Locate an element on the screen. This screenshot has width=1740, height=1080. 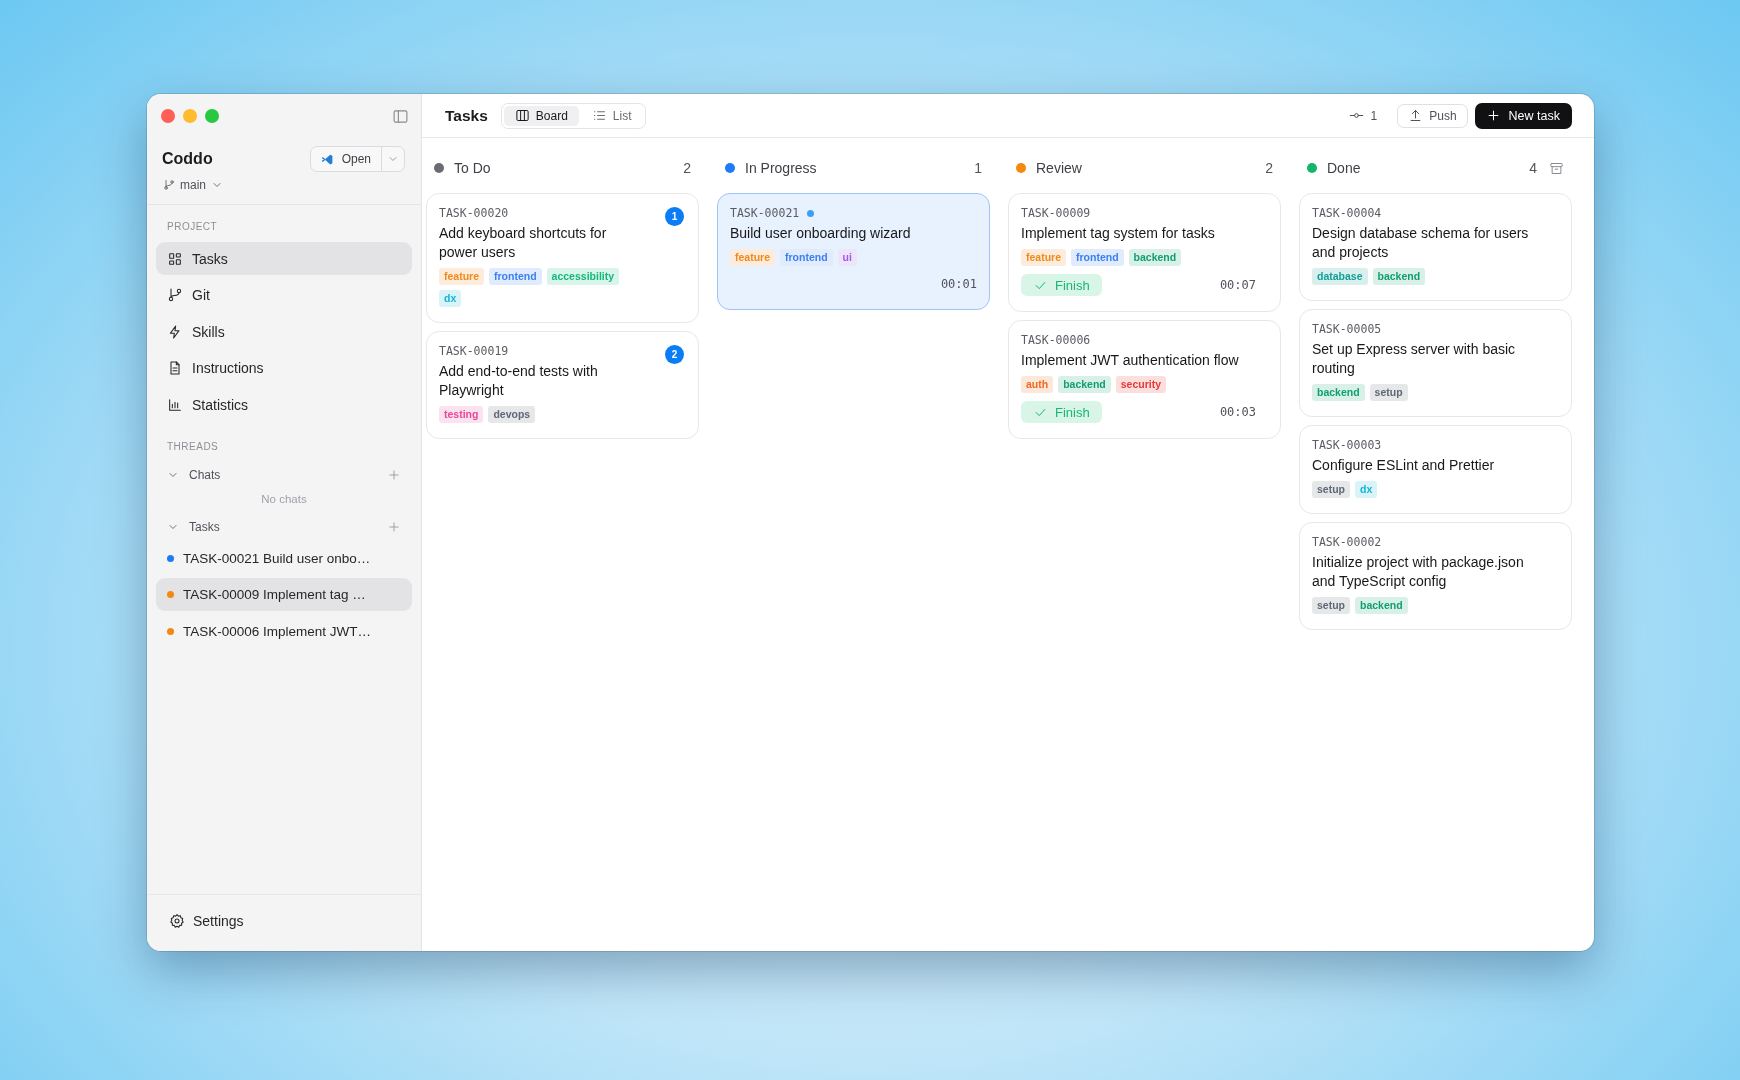
task-title: Set up Express server with basic routing is located at coordinates (1414, 359).